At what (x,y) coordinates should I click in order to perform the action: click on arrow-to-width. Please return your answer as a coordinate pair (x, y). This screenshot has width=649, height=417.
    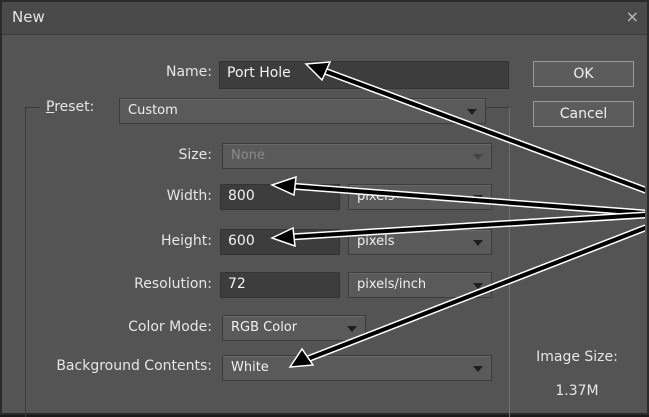
    Looking at the image, I should click on (457, 196).